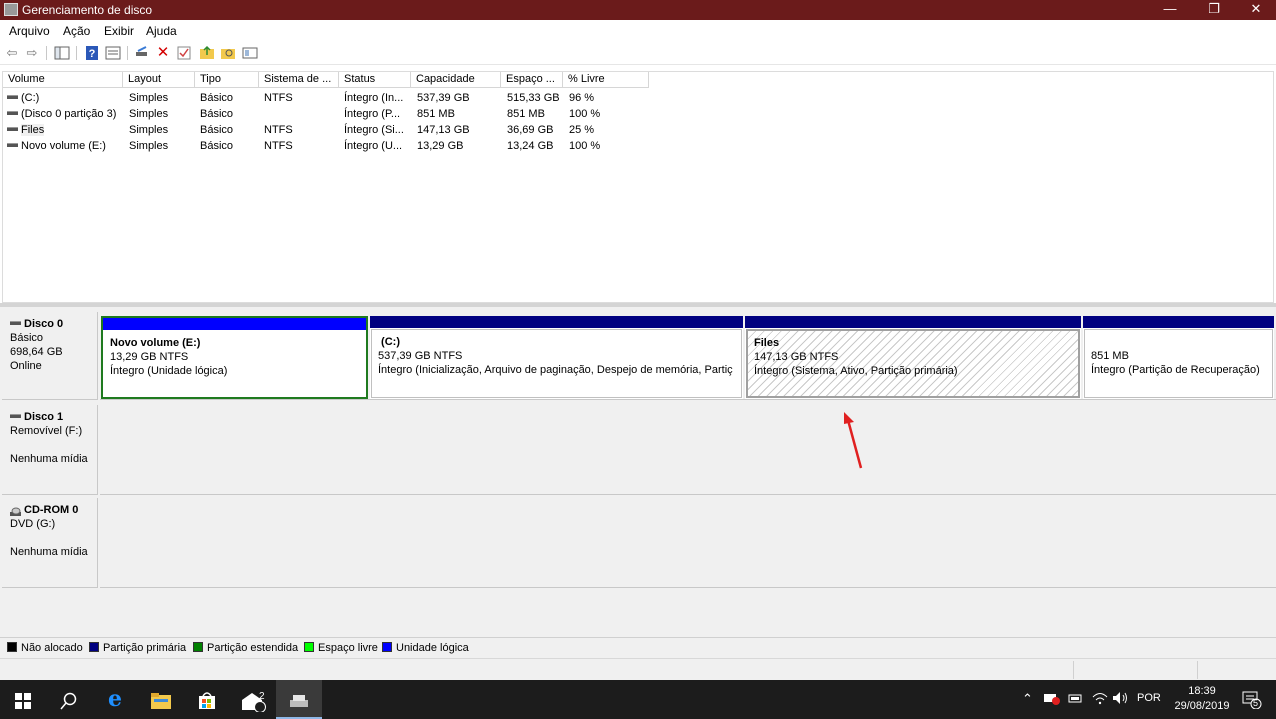 The height and width of the screenshot is (719, 1276). I want to click on partition-size: 13,29 GB NTFS, so click(149, 357).